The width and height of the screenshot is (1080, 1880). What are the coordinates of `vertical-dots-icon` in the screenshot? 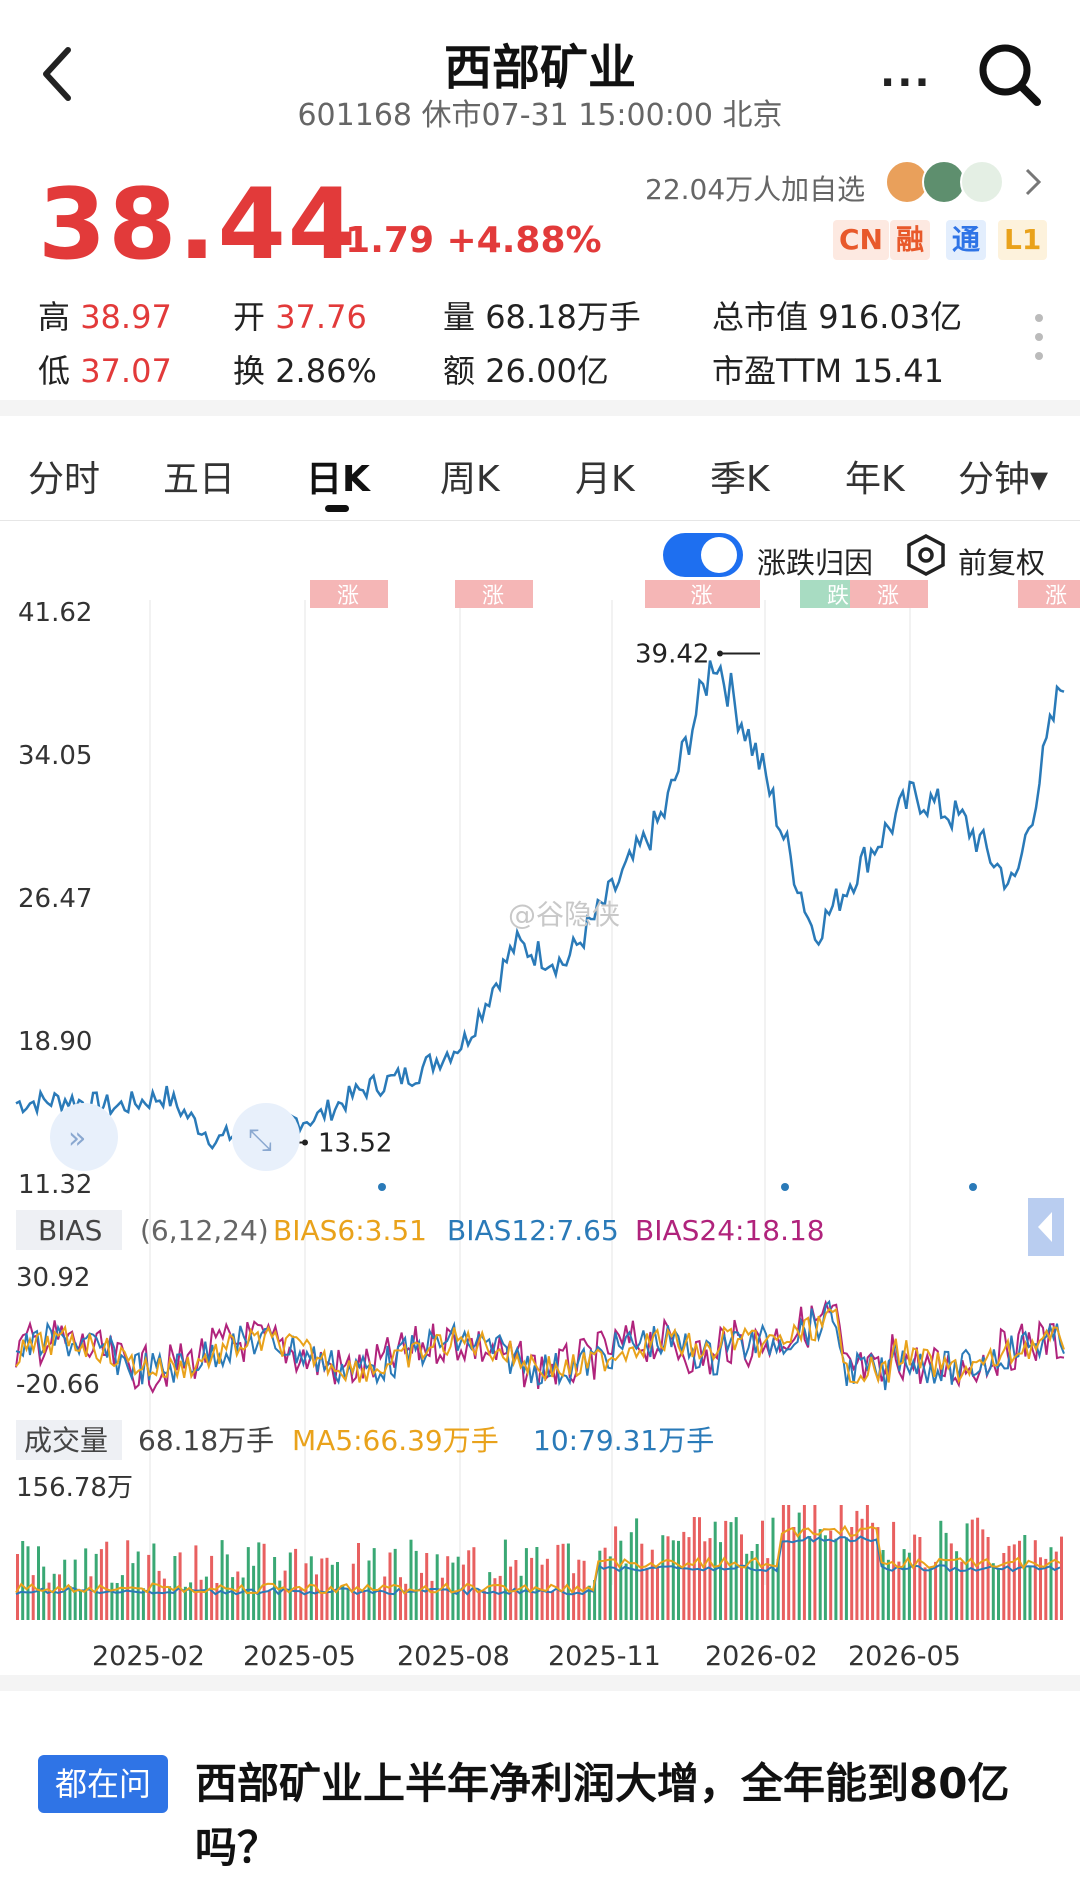 It's located at (1039, 337).